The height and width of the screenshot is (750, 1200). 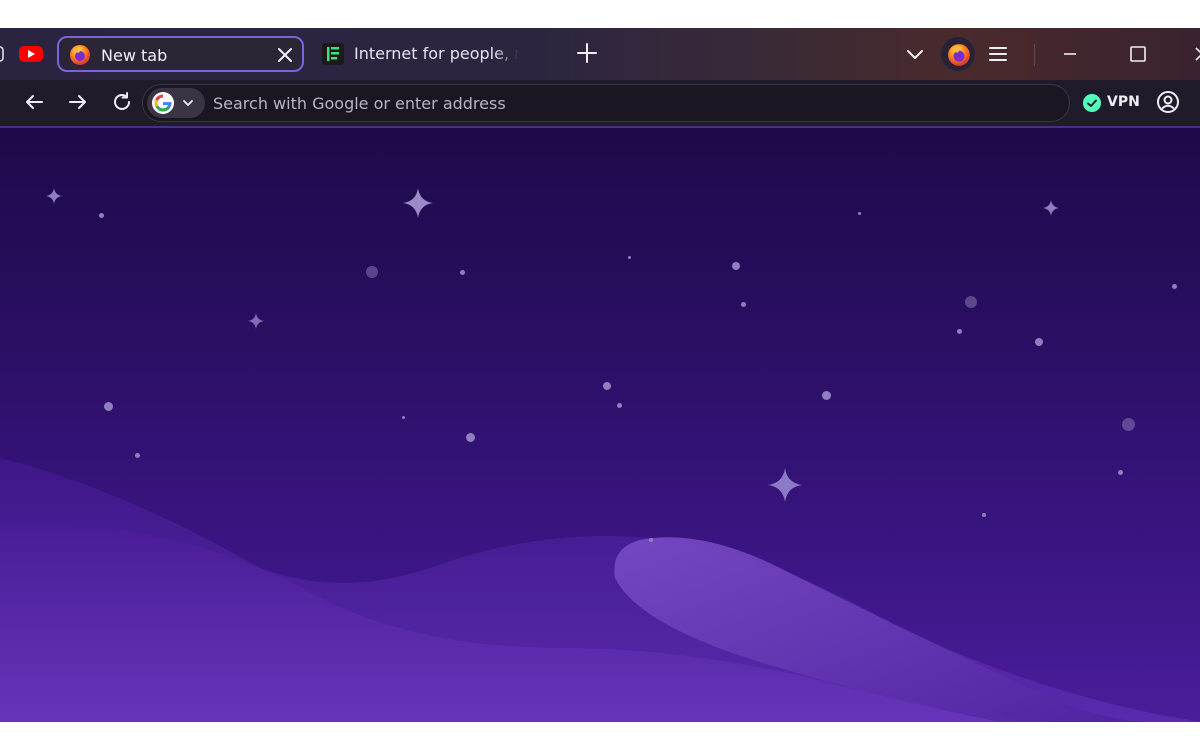 I want to click on tab-strip: New tab Internet for people, not profit, so click(x=600, y=54).